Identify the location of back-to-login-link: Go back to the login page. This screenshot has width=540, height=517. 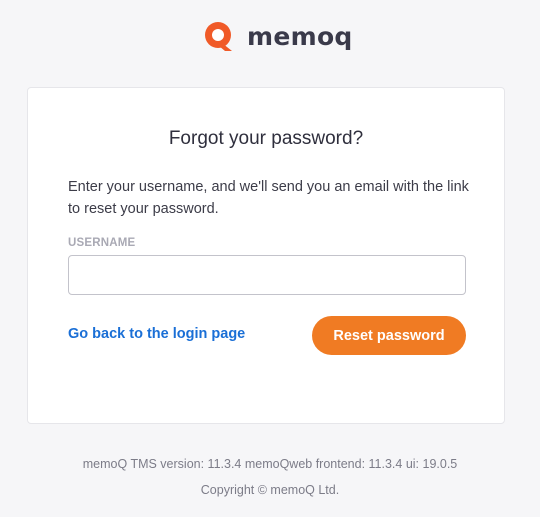
(156, 334).